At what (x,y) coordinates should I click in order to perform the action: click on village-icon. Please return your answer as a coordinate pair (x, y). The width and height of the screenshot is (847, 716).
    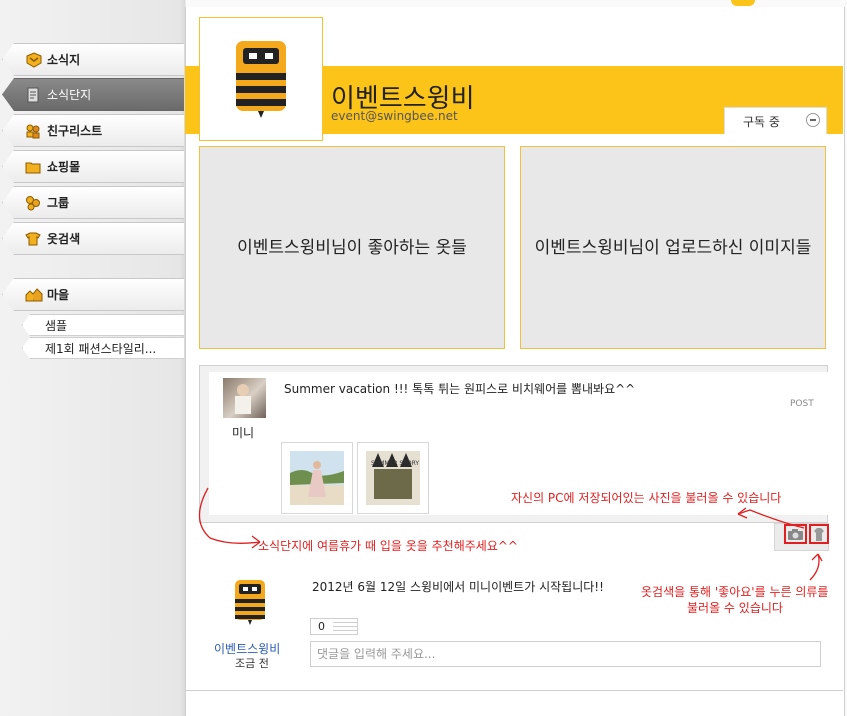
    Looking at the image, I should click on (34, 295).